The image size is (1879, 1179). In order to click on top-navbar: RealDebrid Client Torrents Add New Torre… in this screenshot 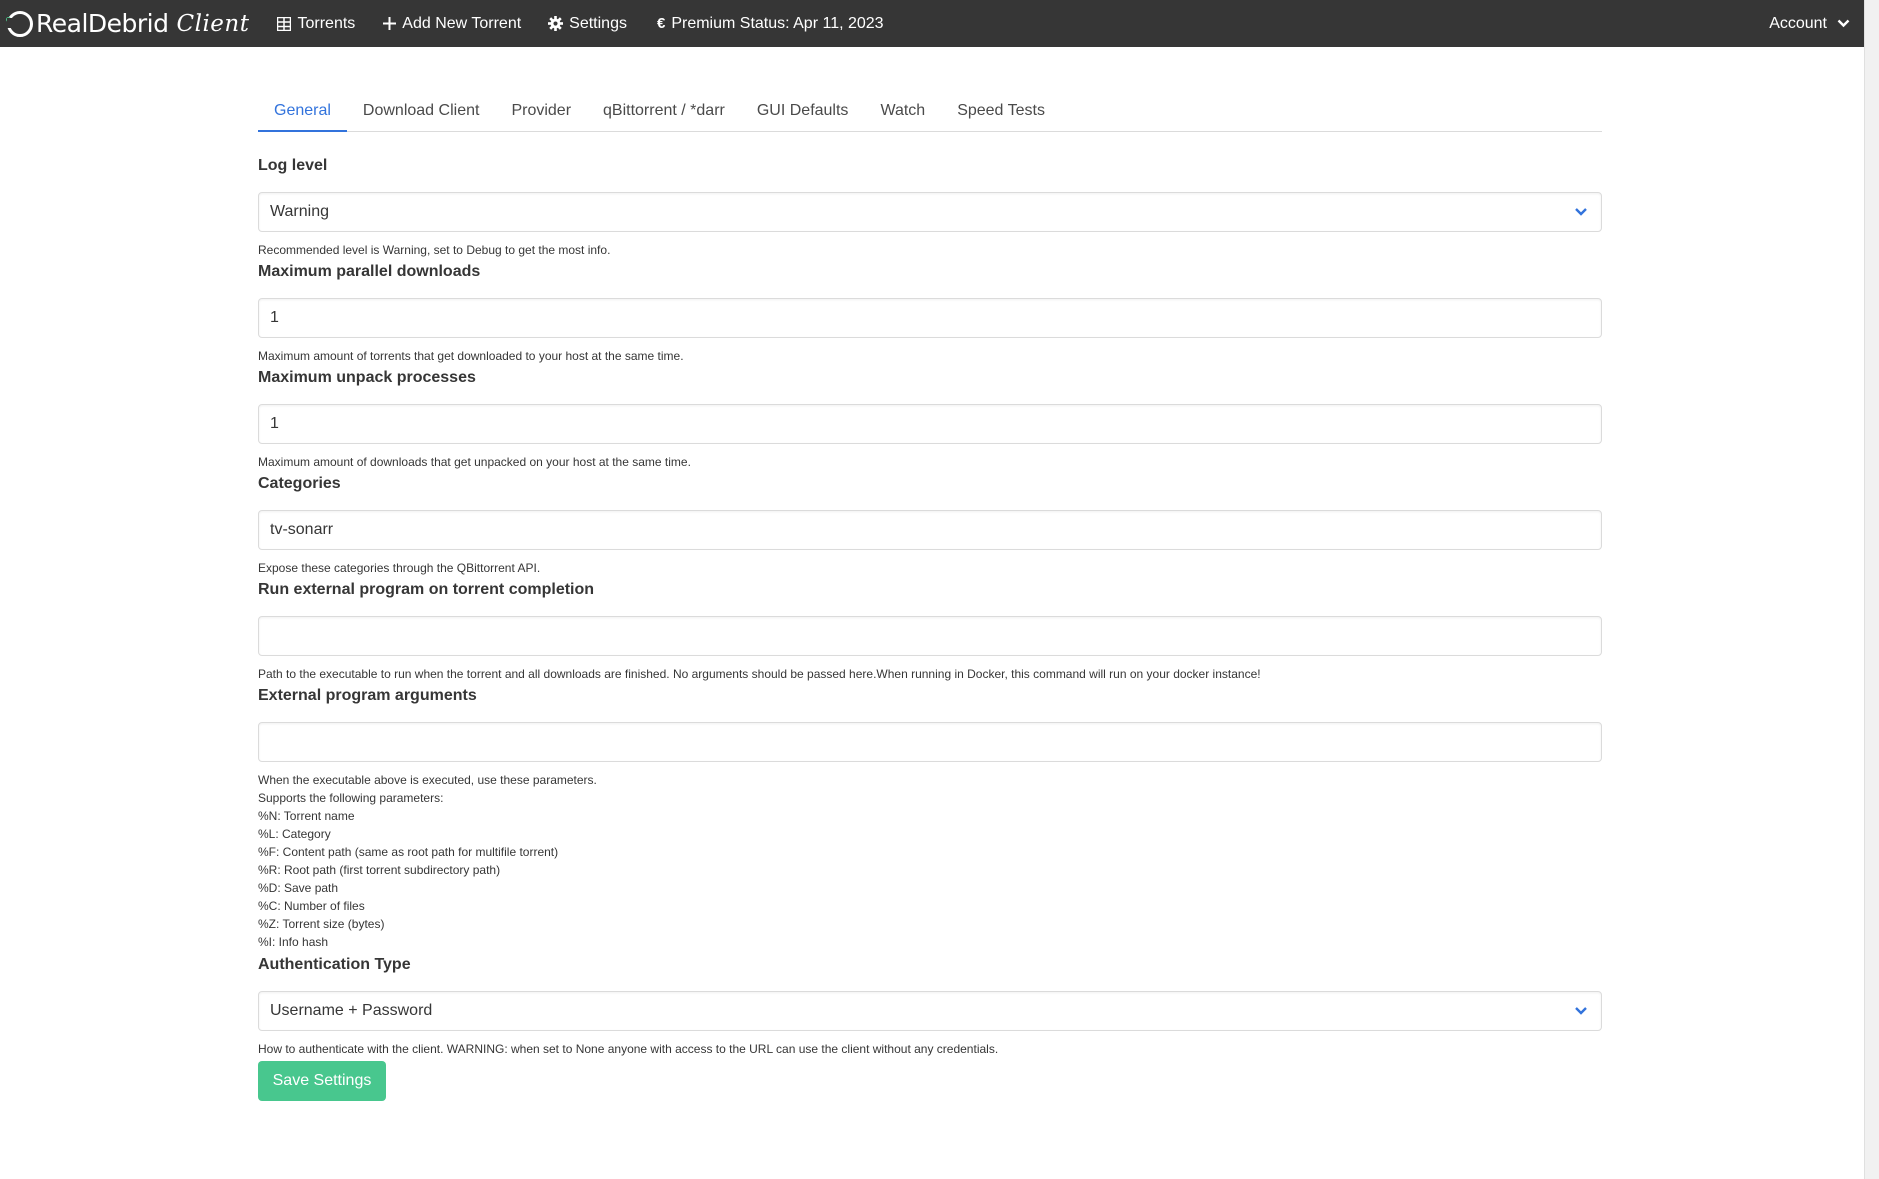, I will do `click(932, 23)`.